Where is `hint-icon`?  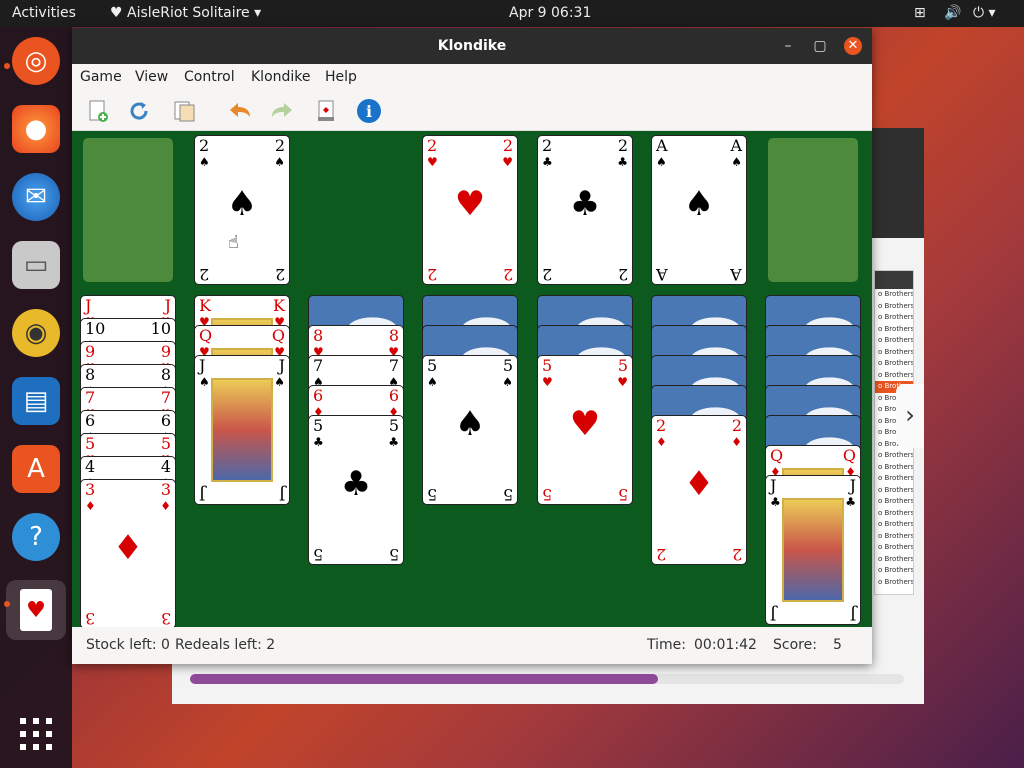 hint-icon is located at coordinates (326, 111).